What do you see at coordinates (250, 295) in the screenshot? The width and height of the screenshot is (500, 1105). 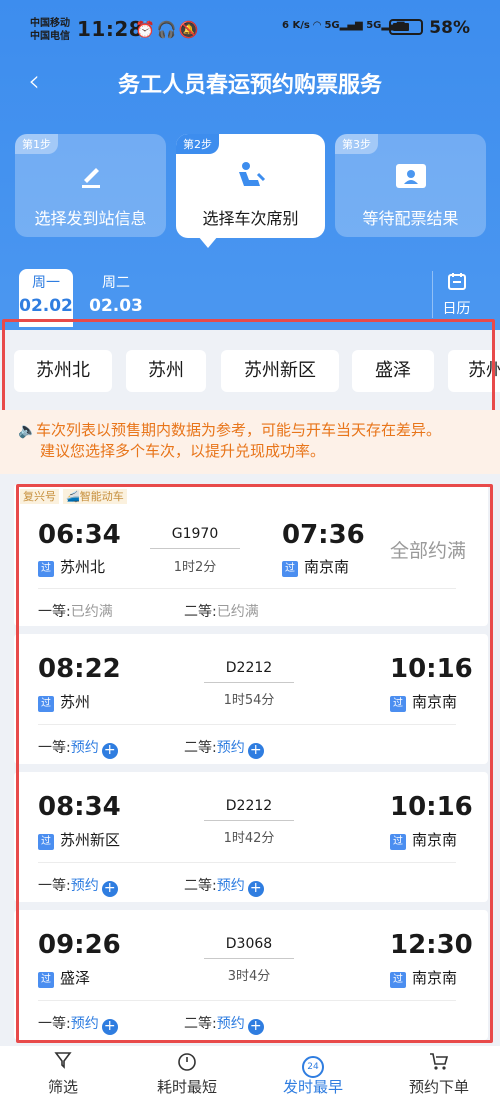 I see `date-selector: 周一 02.02 周二 02.03 日历` at bounding box center [250, 295].